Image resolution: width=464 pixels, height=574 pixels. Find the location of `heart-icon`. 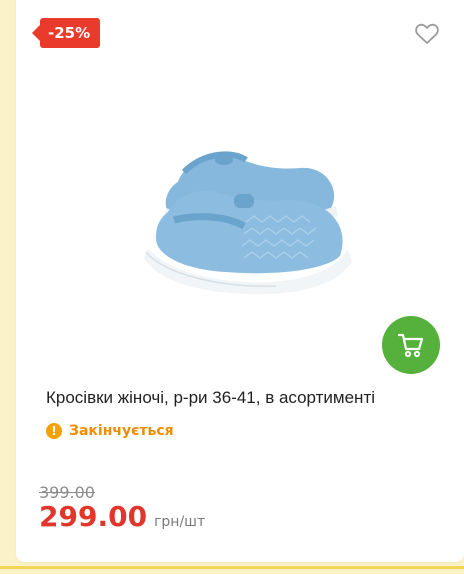

heart-icon is located at coordinates (427, 33).